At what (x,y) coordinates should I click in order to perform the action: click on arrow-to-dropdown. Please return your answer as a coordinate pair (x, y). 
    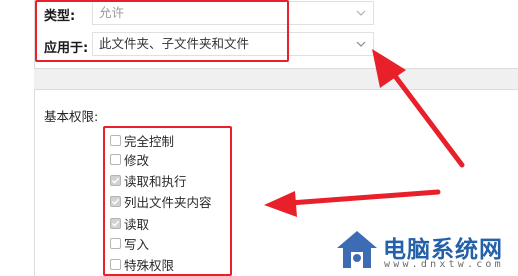
    Looking at the image, I should click on (418, 108).